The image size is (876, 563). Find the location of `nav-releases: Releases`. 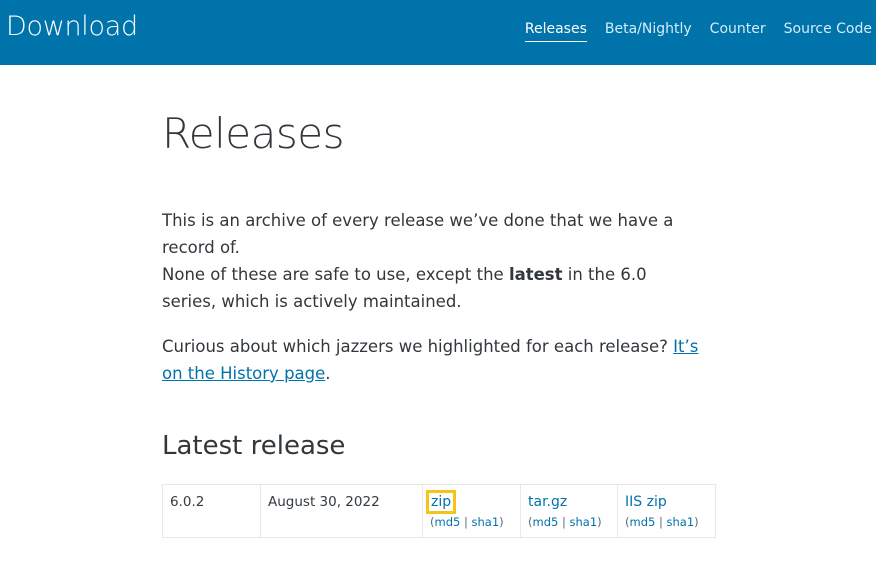

nav-releases: Releases is located at coordinates (555, 31).